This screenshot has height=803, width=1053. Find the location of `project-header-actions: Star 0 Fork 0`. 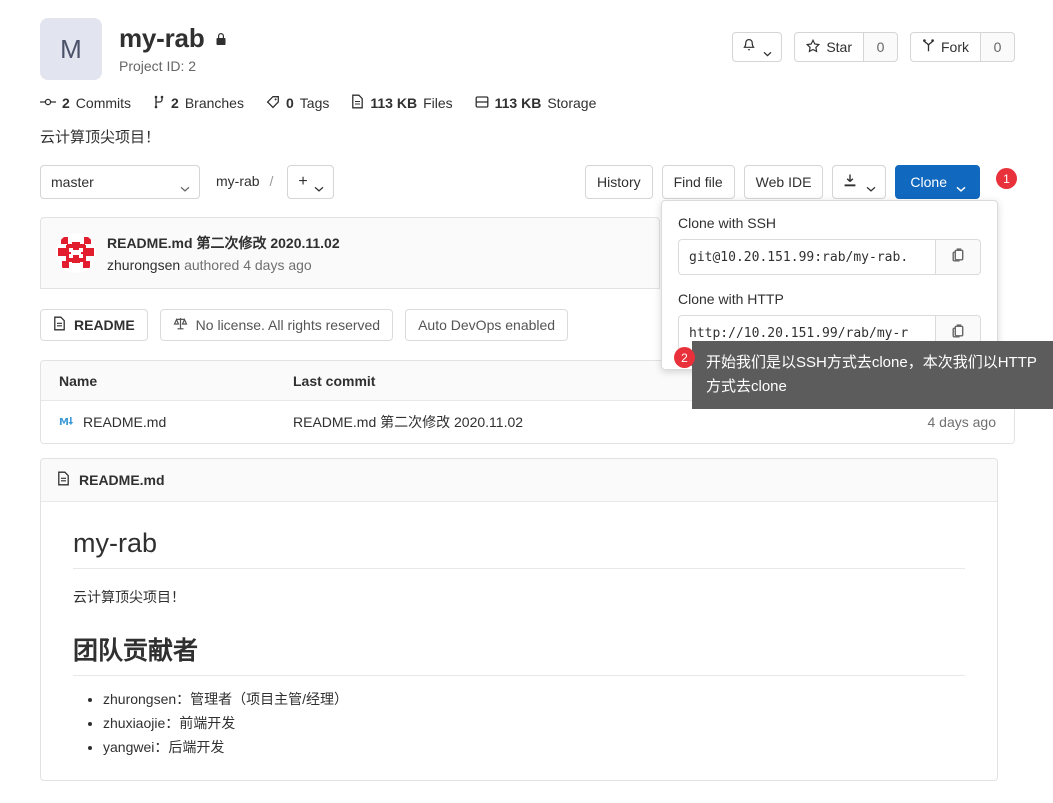

project-header-actions: Star 0 Fork 0 is located at coordinates (873, 47).